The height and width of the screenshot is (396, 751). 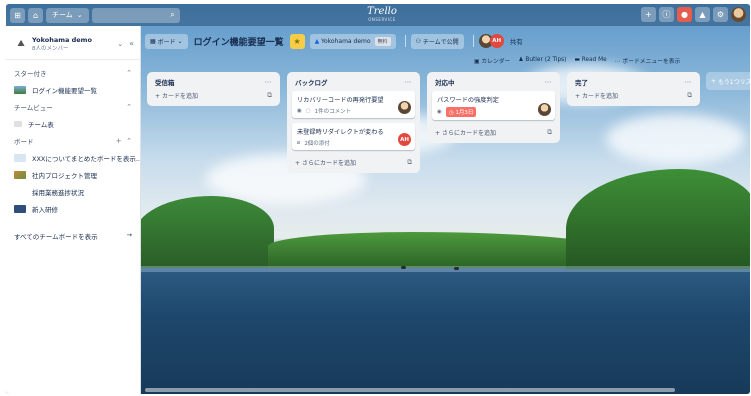 I want to click on team-switcher: チーム ⌄, so click(x=67, y=15).